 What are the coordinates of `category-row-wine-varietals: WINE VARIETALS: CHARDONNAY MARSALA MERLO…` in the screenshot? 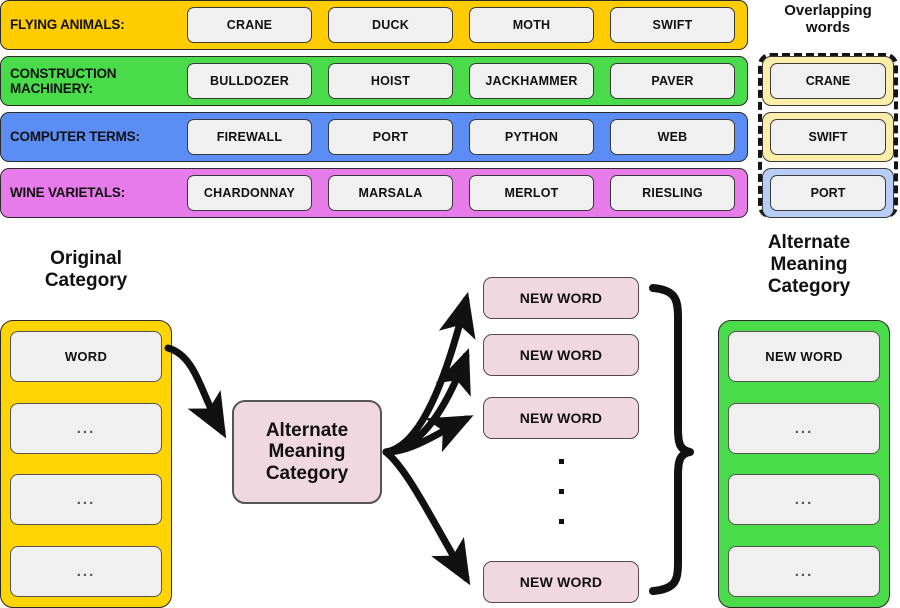 It's located at (374, 193).